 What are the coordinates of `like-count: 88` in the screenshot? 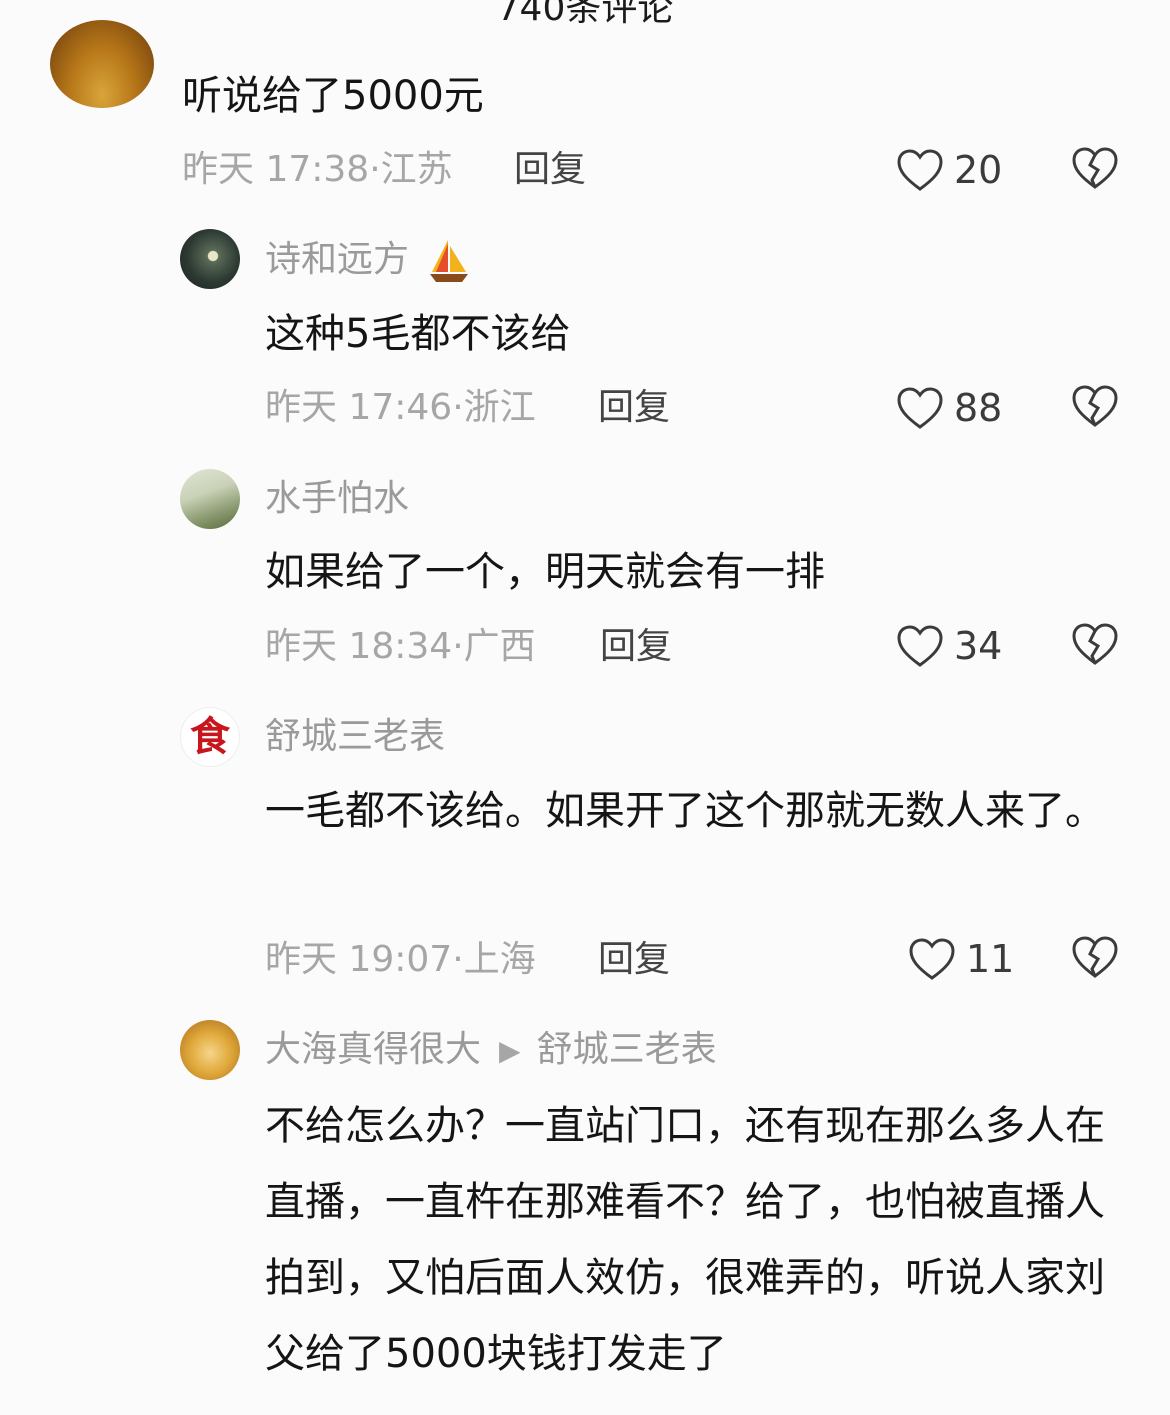 It's located at (978, 408).